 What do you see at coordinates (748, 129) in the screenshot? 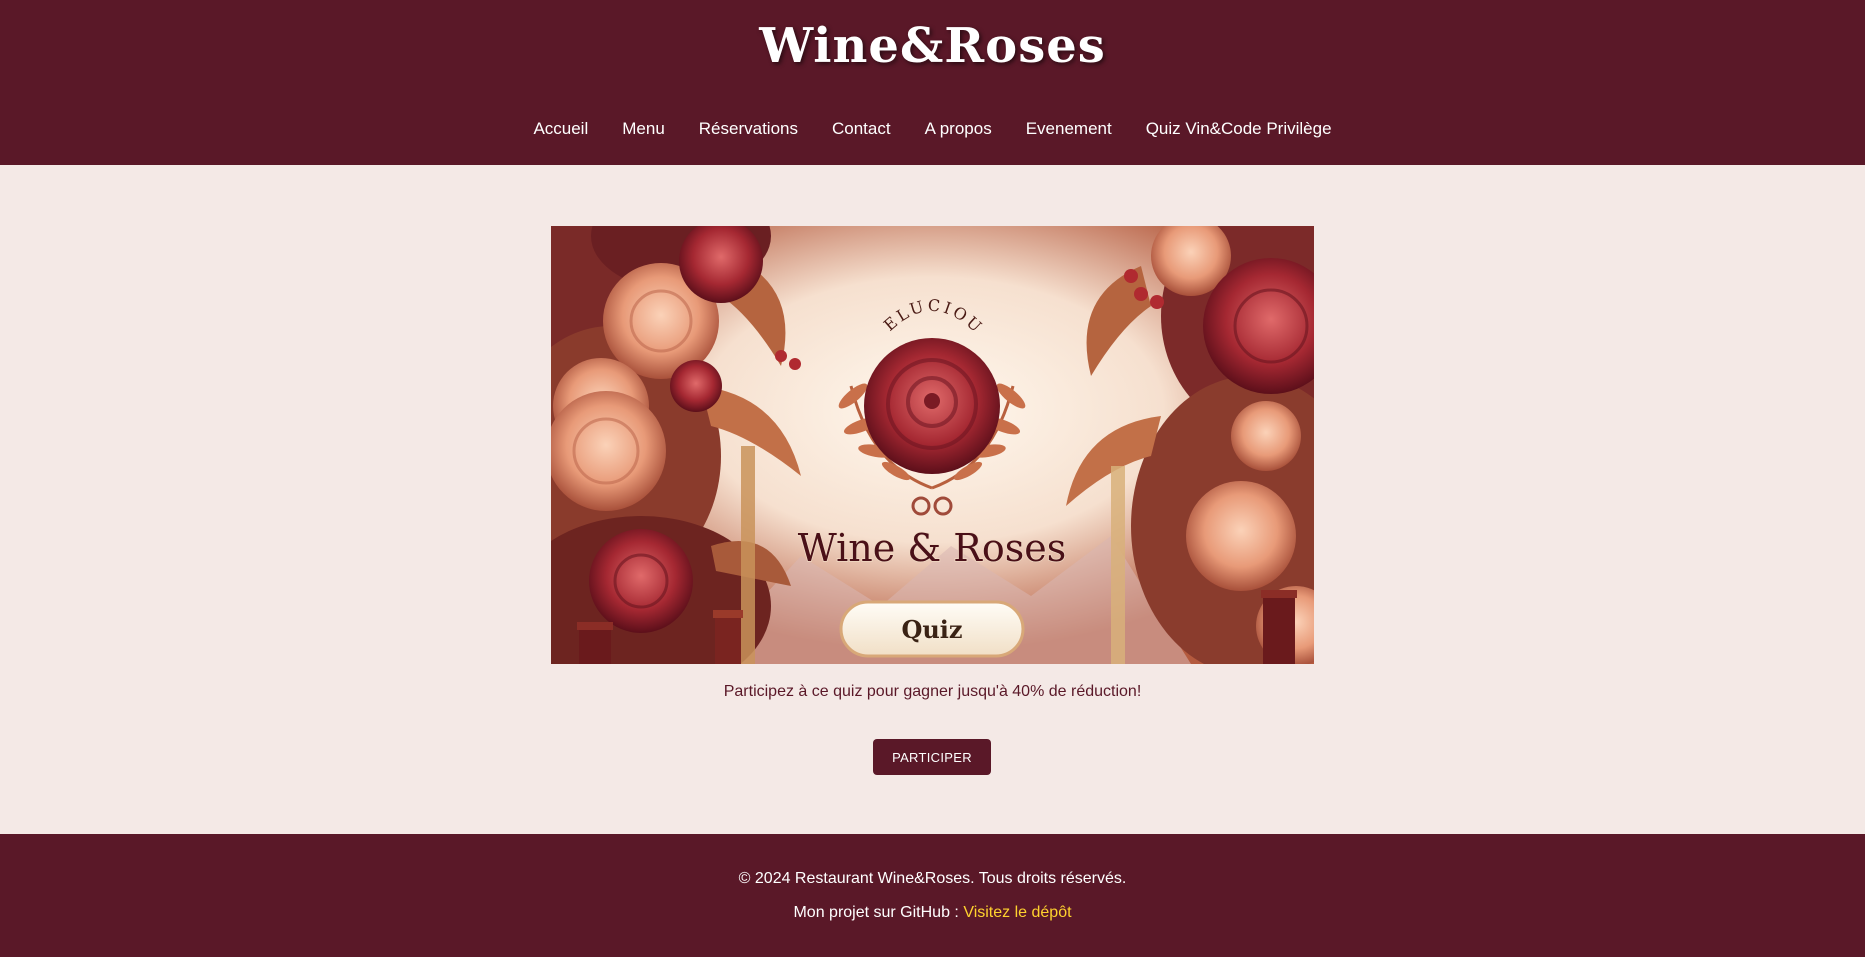
I see `nav-reservations: Réservations` at bounding box center [748, 129].